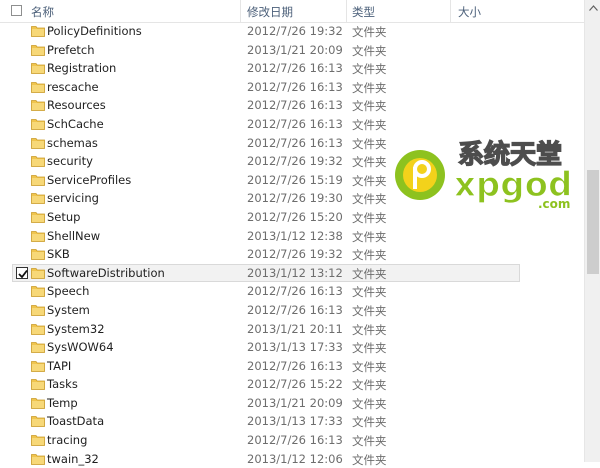 This screenshot has width=600, height=468. Describe the element at coordinates (363, 12) in the screenshot. I see `column-header-type: 类型` at that location.